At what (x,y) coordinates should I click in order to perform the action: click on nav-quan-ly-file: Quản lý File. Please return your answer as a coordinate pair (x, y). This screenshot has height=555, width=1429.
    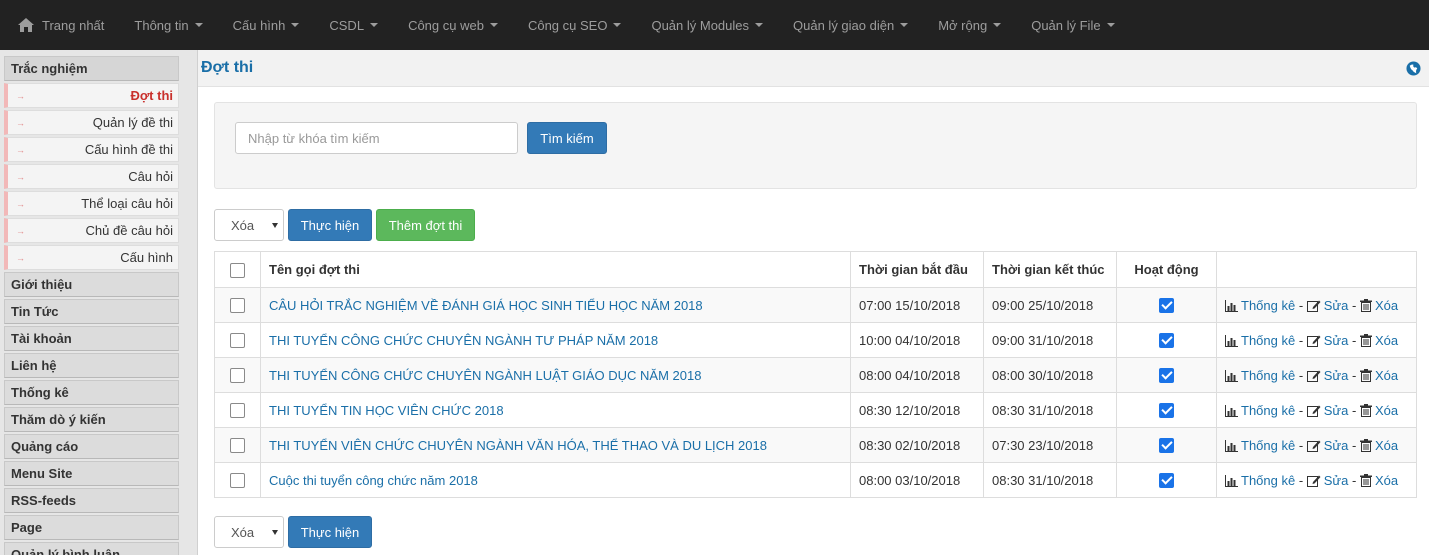
    Looking at the image, I should click on (1072, 25).